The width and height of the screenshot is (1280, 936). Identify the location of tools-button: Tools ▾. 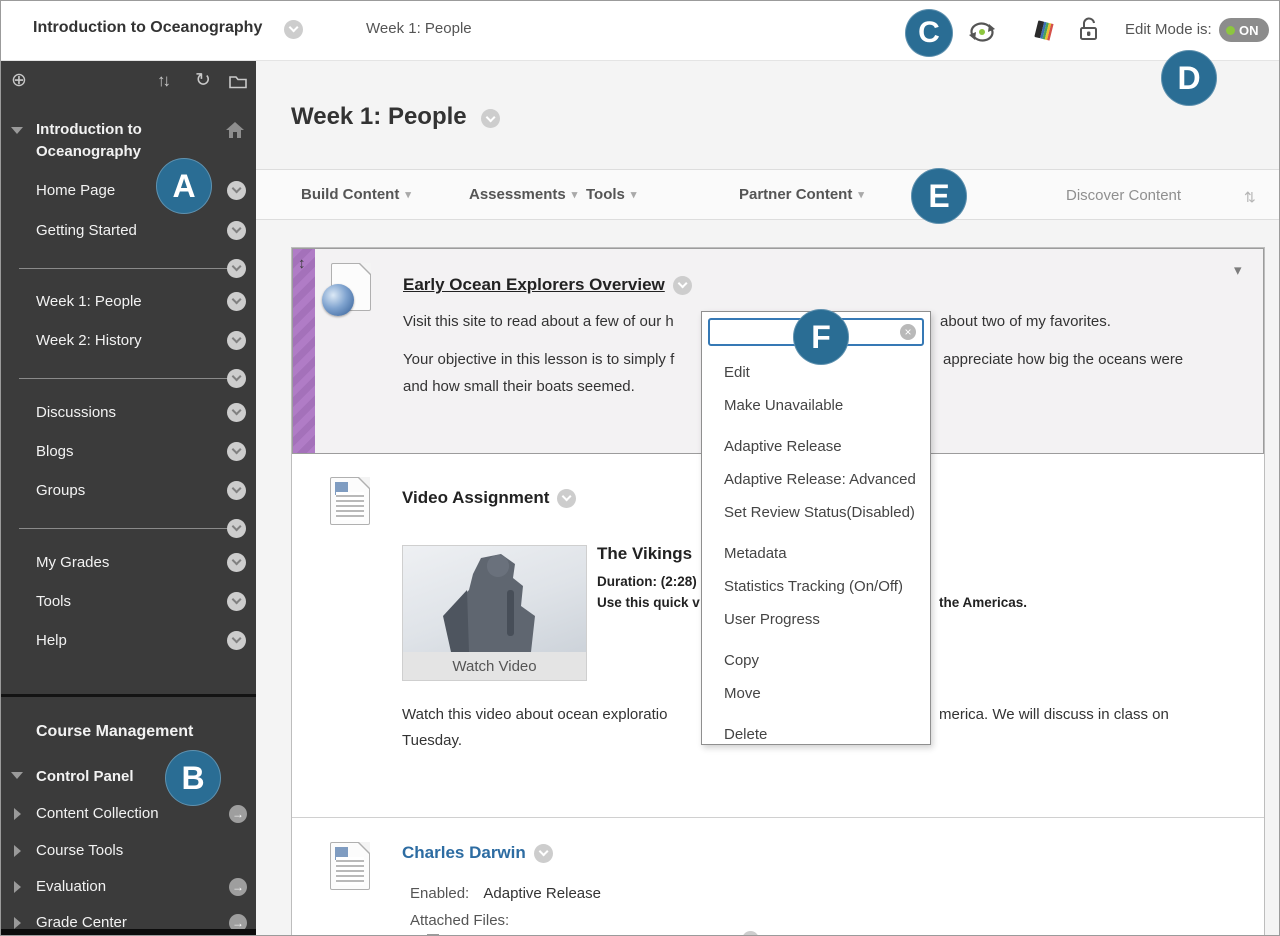
(611, 194).